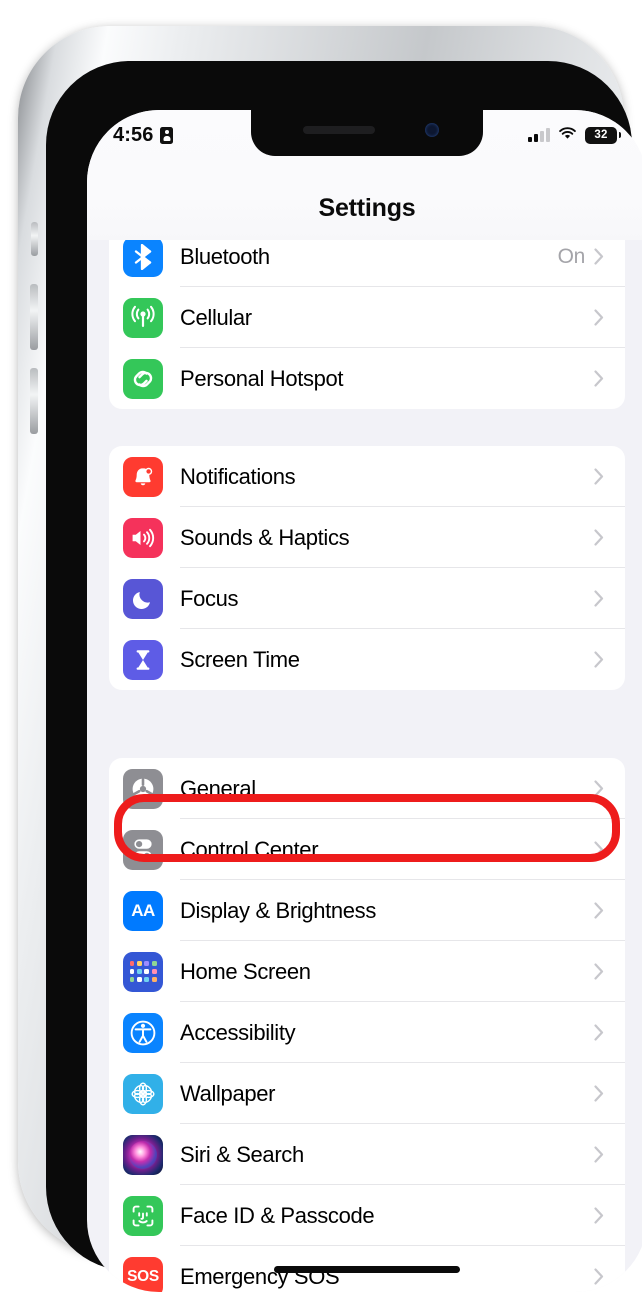  What do you see at coordinates (143, 318) in the screenshot?
I see `cellular-icon` at bounding box center [143, 318].